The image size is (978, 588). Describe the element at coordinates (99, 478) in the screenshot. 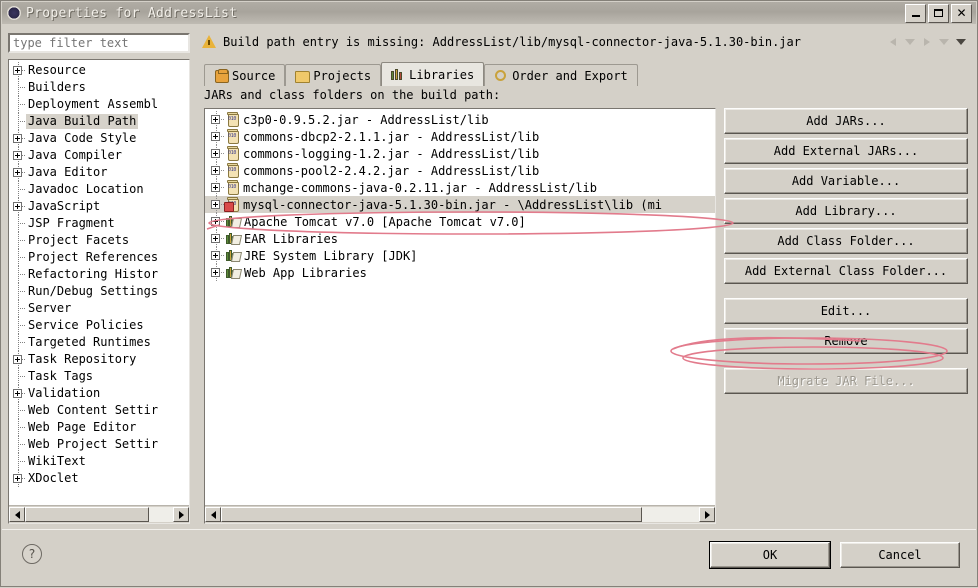

I see `sidebar-item-xdoclet: XDoclet` at that location.